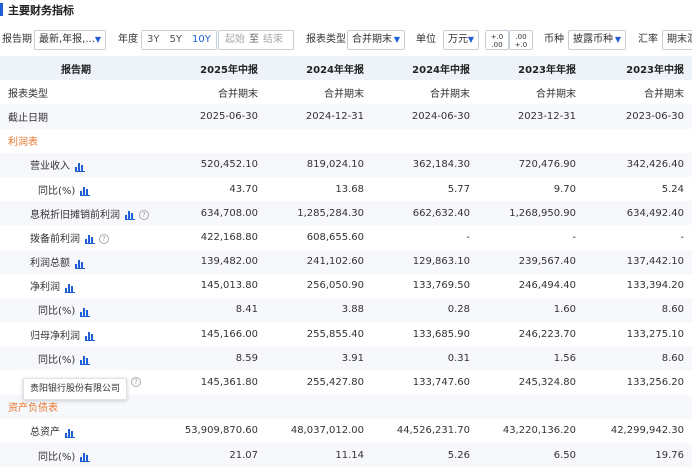 The height and width of the screenshot is (471, 692). What do you see at coordinates (327, 431) in the screenshot?
I see `table-cell: 48,037,012.00` at bounding box center [327, 431].